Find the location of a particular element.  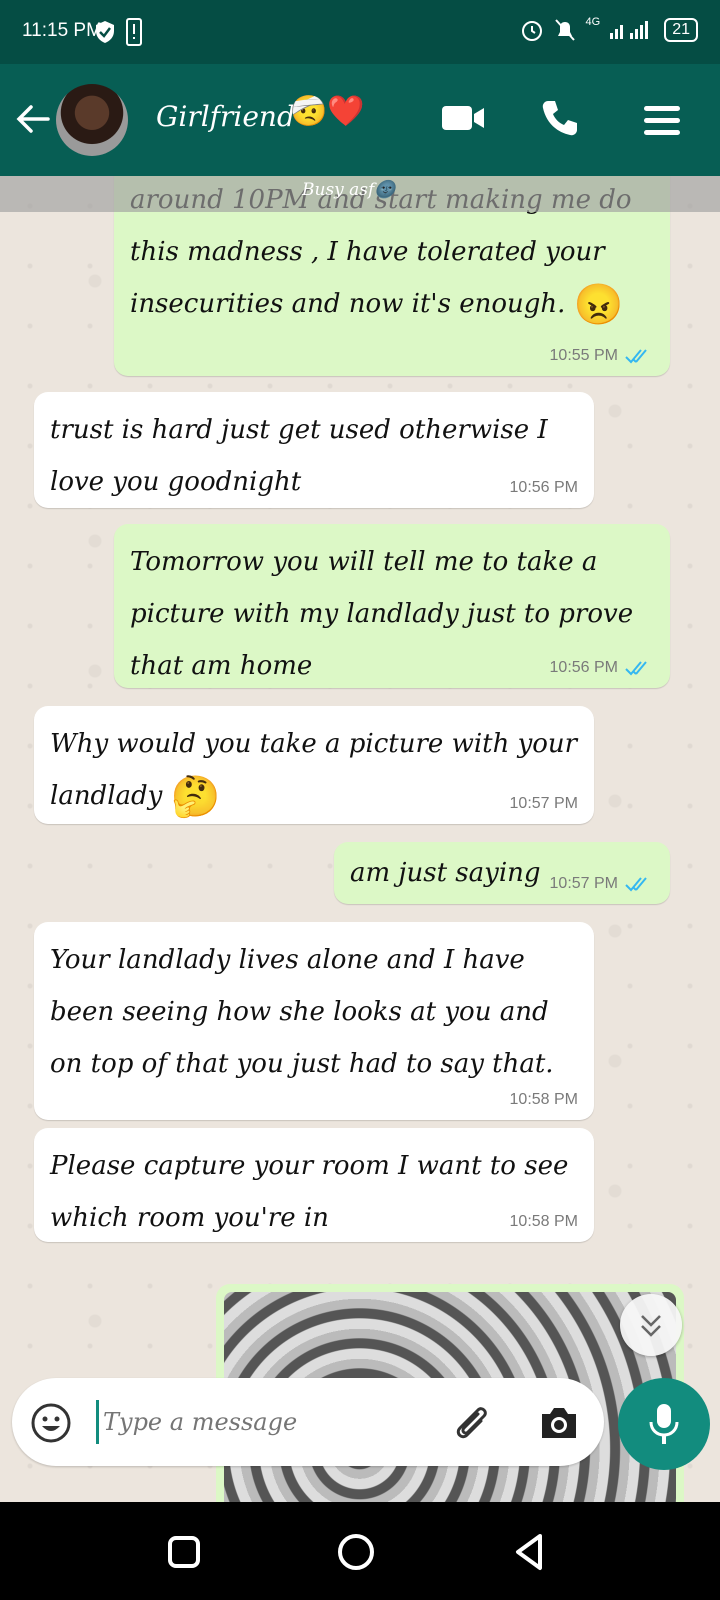

back-arrow-icon is located at coordinates (33, 119).